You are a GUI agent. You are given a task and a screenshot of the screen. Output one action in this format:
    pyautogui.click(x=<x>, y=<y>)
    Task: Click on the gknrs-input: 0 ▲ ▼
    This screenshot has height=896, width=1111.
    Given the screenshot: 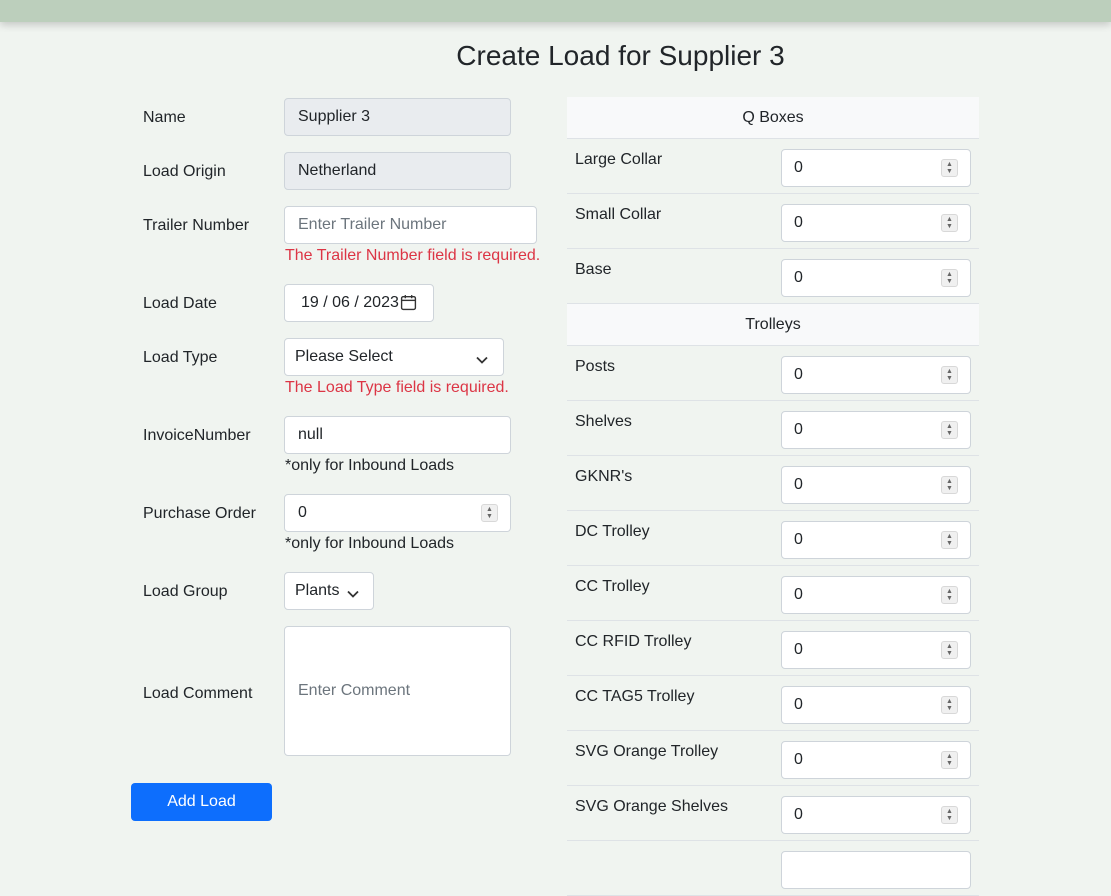 What is the action you would take?
    pyautogui.click(x=876, y=485)
    